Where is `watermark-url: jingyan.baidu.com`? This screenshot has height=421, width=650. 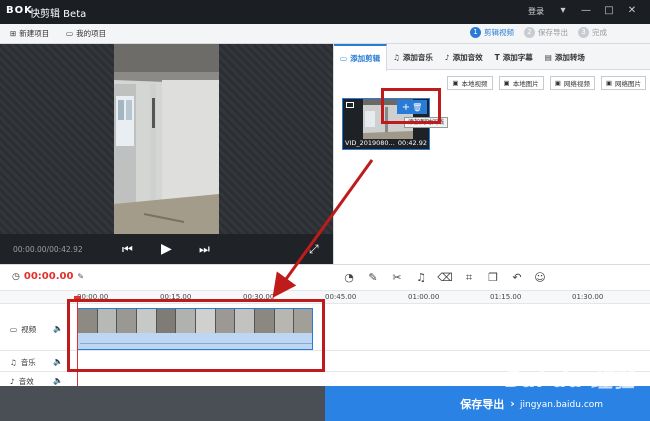
watermark-url: jingyan.baidu.com is located at coordinates (562, 405).